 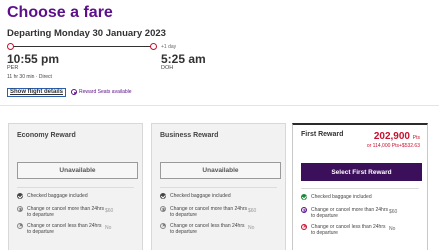 I want to click on departure-dot-icon, so click(x=10, y=46).